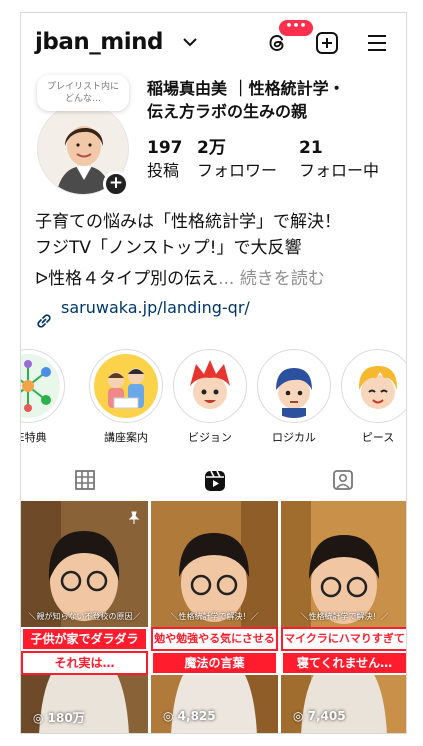 This screenshot has width=423, height=746. I want to click on highlight-peace: ピース, so click(373, 397).